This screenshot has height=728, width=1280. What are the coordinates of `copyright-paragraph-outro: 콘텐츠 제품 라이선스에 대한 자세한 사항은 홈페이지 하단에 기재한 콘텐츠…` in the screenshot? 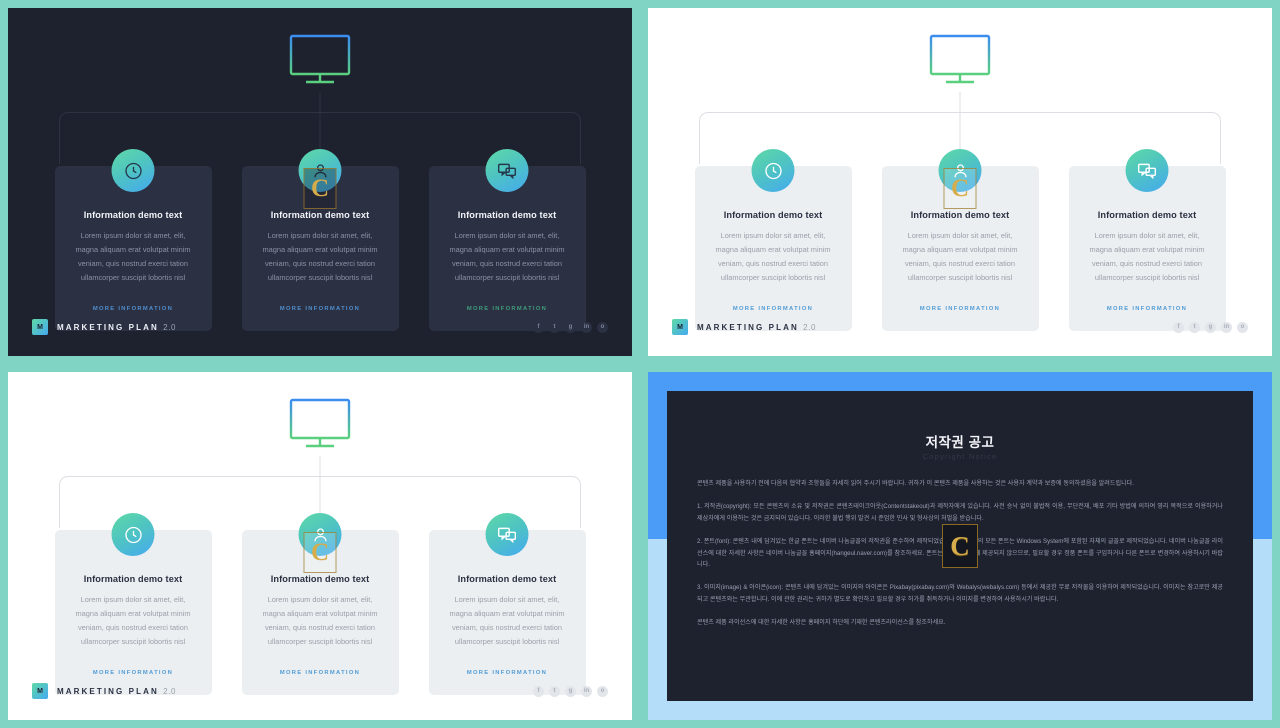 It's located at (821, 622).